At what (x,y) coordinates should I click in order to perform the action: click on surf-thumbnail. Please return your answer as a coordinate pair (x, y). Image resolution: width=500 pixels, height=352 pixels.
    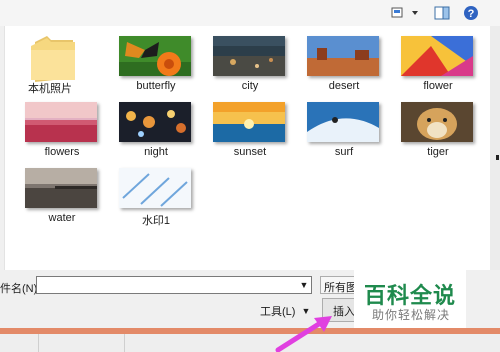
    Looking at the image, I should click on (343, 122).